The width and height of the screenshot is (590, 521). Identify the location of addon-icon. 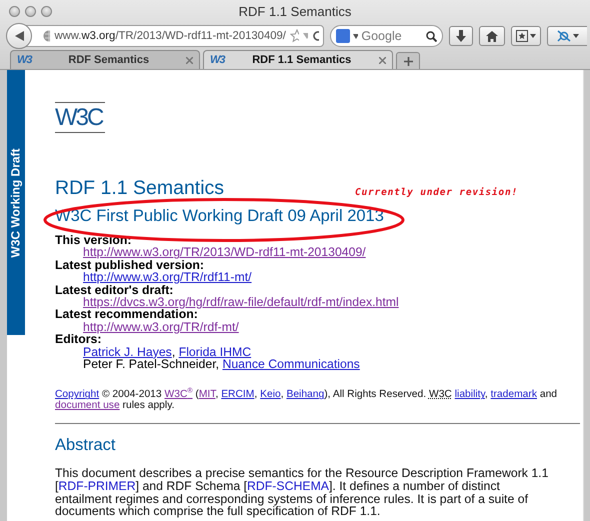
(563, 36).